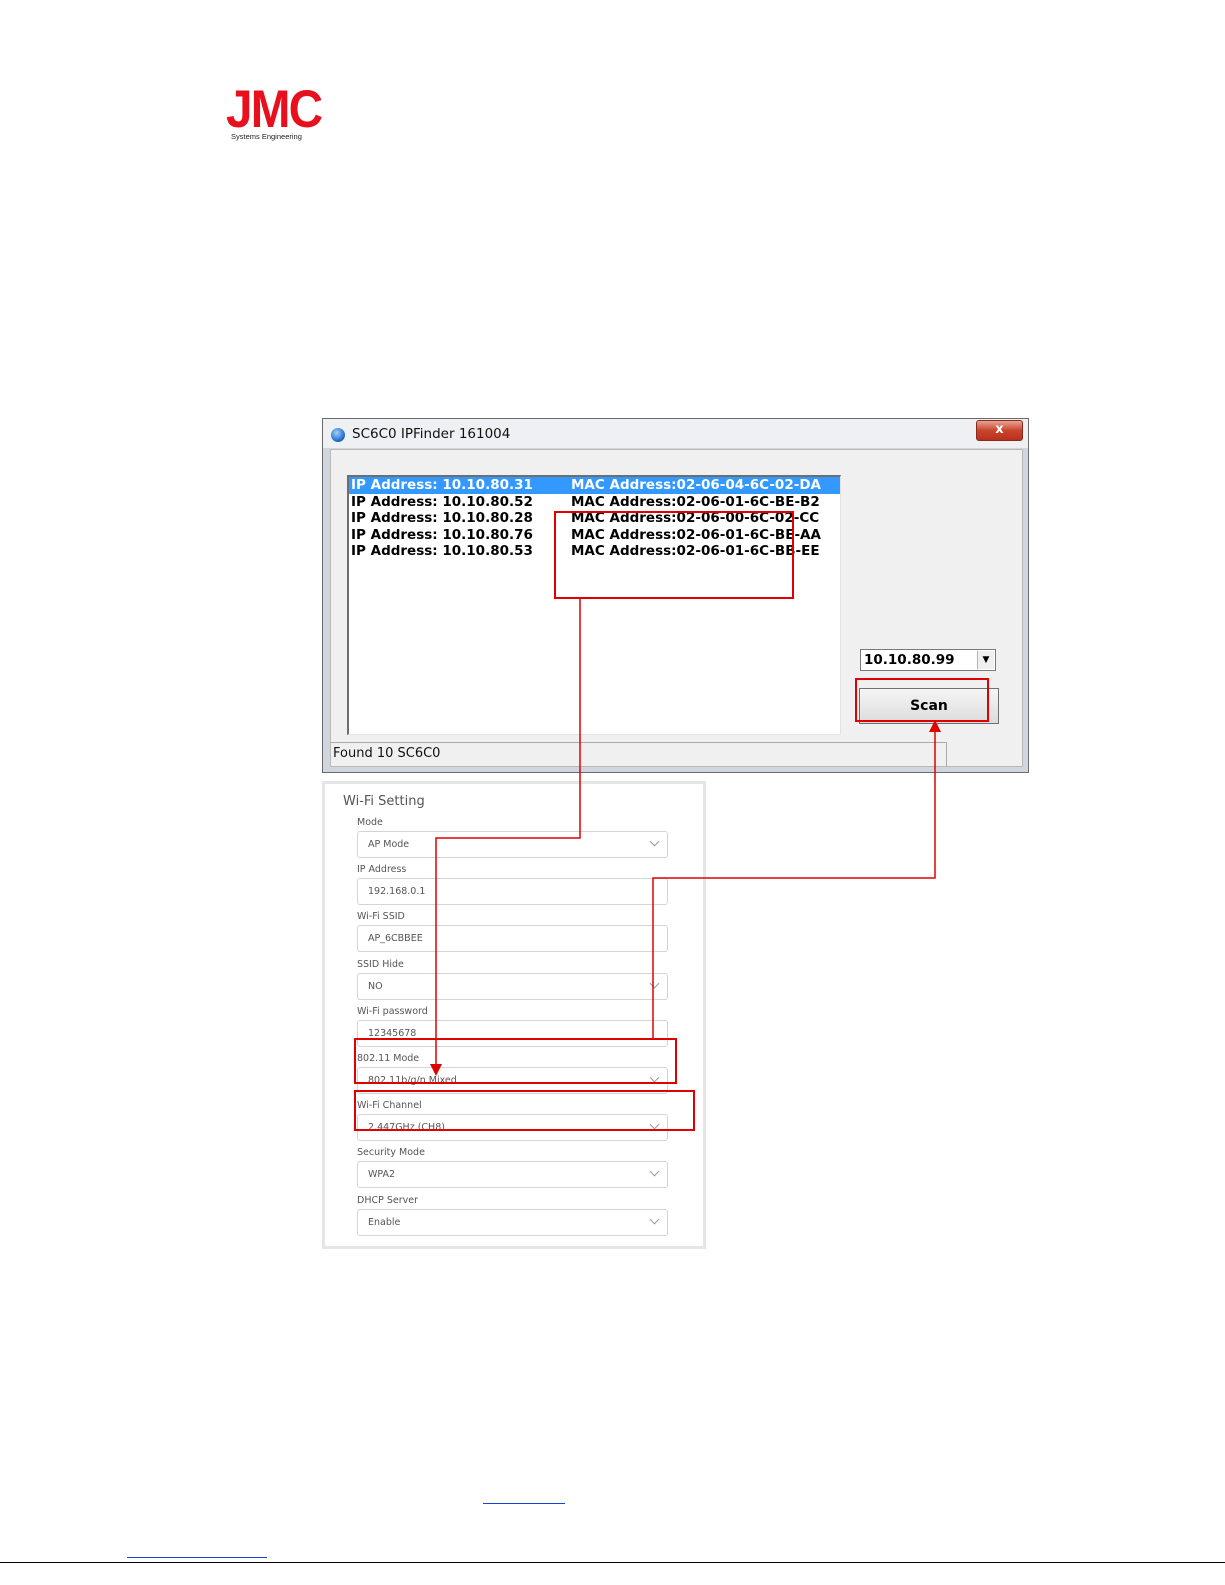 The width and height of the screenshot is (1225, 1585). I want to click on annotation-arrows, so click(685, 837).